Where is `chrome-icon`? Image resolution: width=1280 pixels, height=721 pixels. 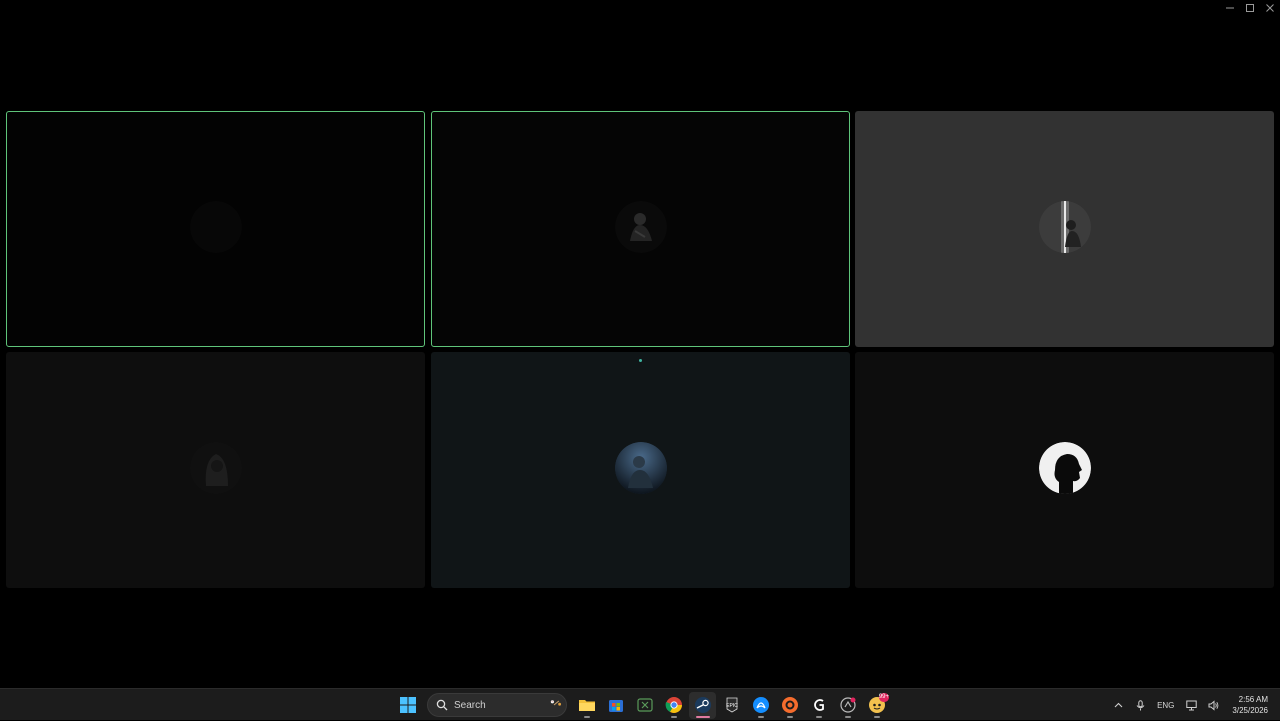
chrome-icon is located at coordinates (673, 705).